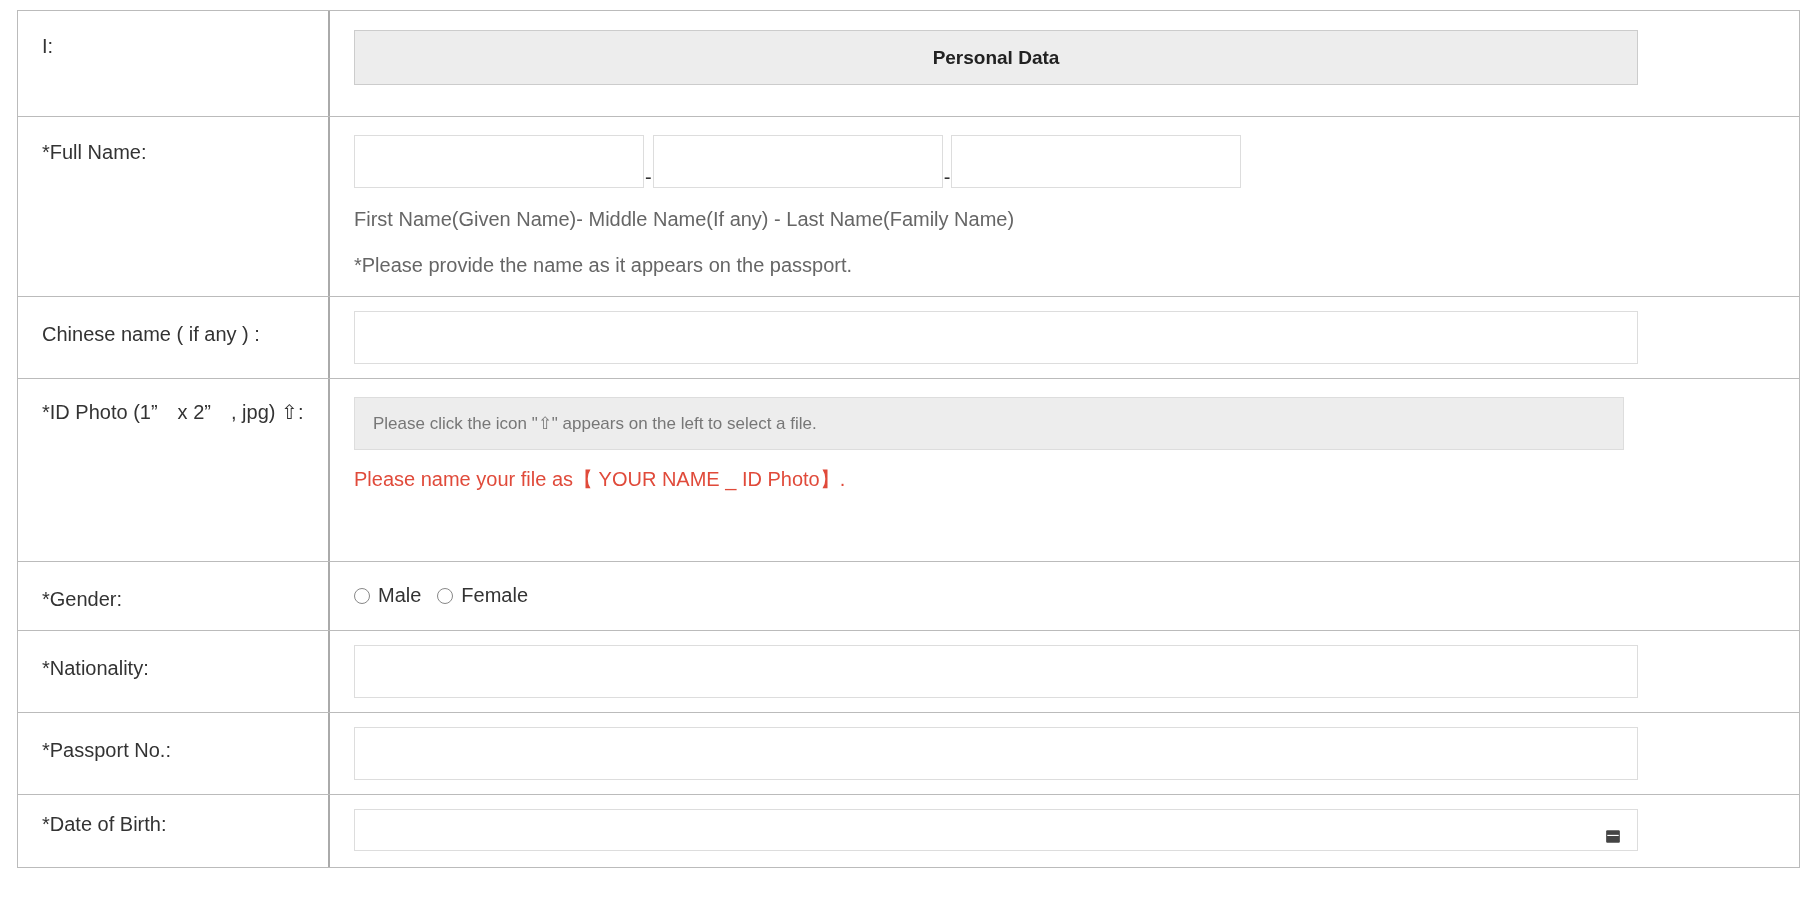  Describe the element at coordinates (151, 334) in the screenshot. I see `field-label: Chinese name ( if any ) :` at that location.